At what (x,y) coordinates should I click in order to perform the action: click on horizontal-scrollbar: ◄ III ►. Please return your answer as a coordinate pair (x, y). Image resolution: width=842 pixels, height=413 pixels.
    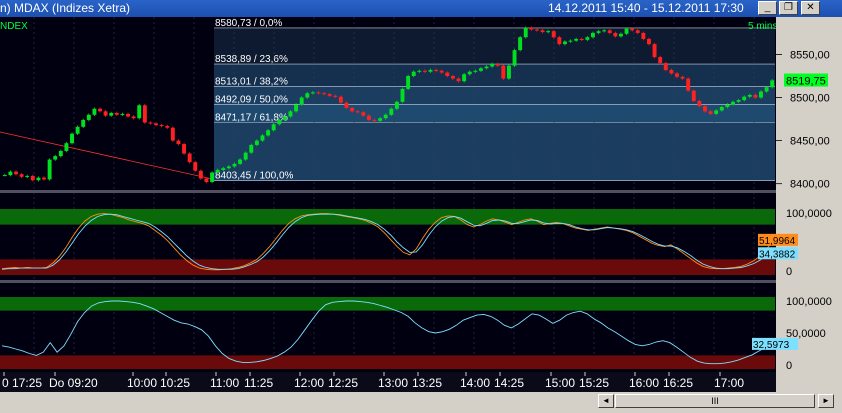
    Looking at the image, I should click on (421, 402).